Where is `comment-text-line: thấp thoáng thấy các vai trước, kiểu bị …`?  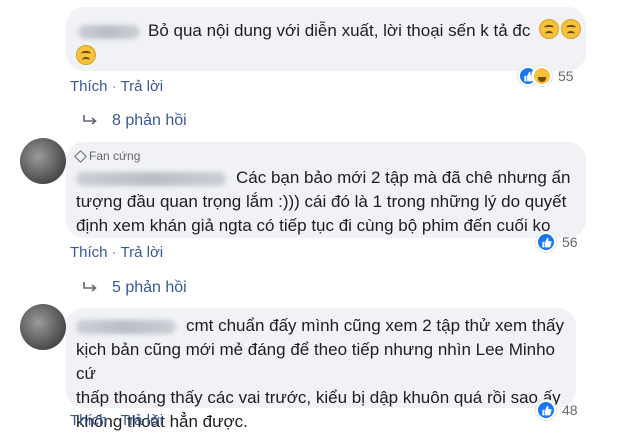 comment-text-line: thấp thoáng thấy các vai trước, kiểu bị … is located at coordinates (318, 397).